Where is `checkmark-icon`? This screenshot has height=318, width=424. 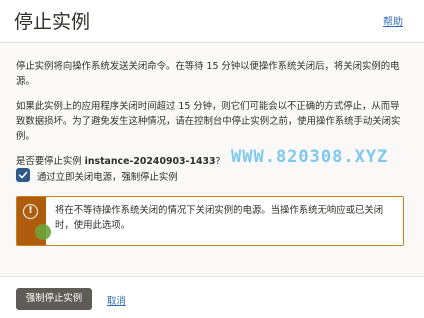
checkmark-icon is located at coordinates (23, 175).